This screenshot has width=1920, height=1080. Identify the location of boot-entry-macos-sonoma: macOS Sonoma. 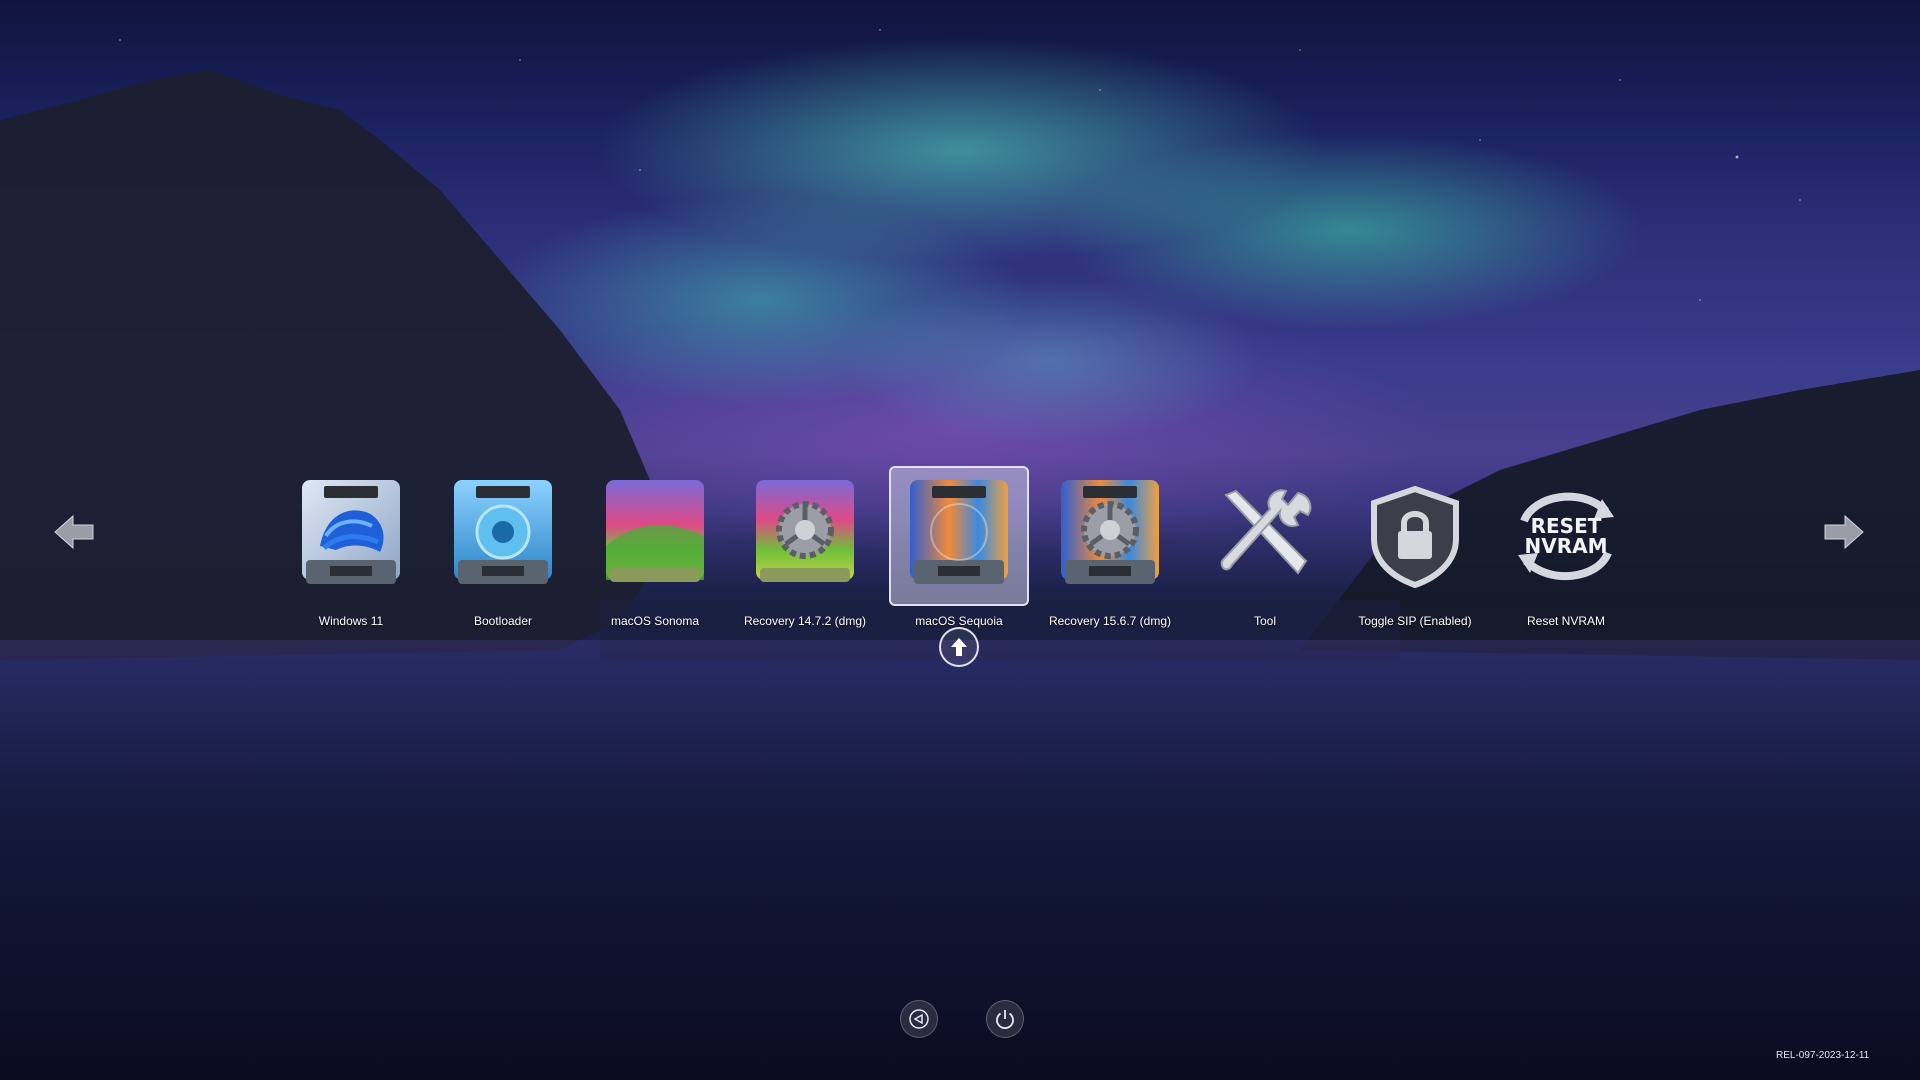
(655, 551).